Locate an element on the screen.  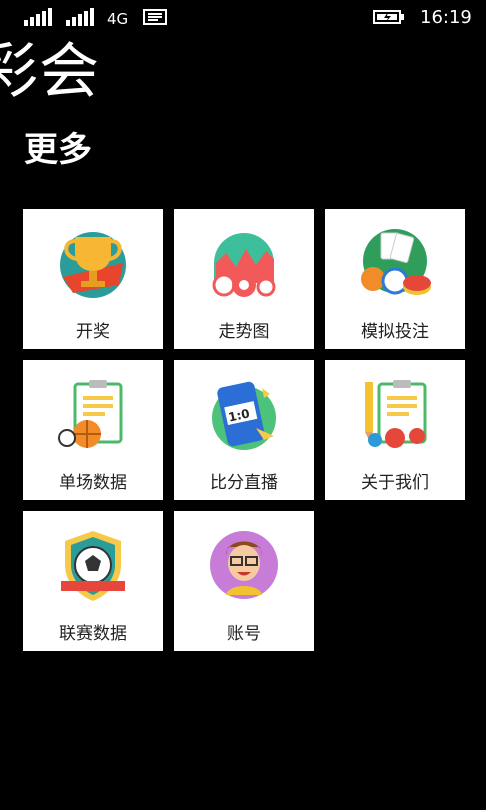
tile-lottery-results: 开奖 is located at coordinates (93, 279).